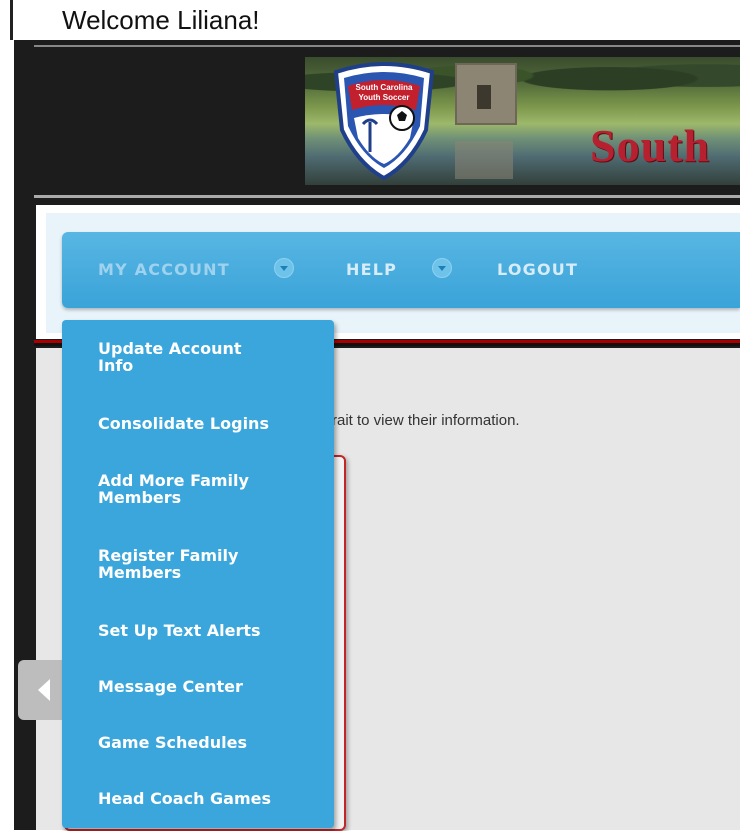 Image resolution: width=740 pixels, height=831 pixels. Describe the element at coordinates (183, 423) in the screenshot. I see `dropdown-item-line1: Consolidate Logins` at that location.